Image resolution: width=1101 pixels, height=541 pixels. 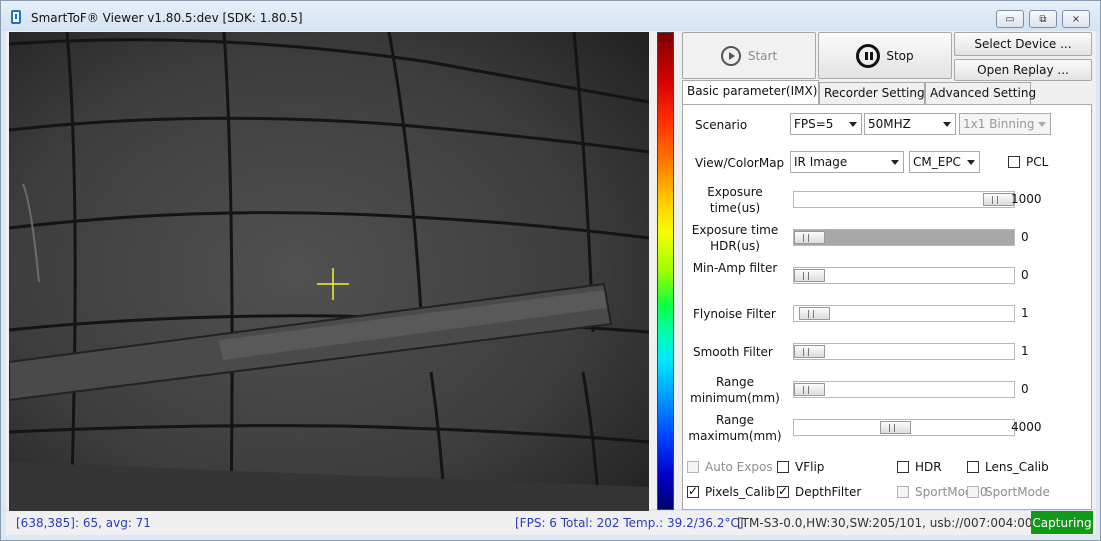 I want to click on slider-value: 1000, so click(x=1026, y=199).